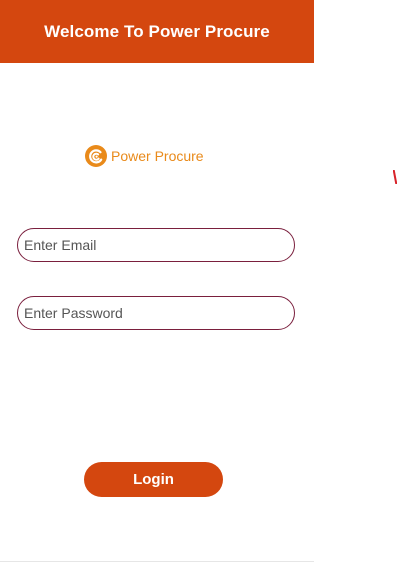 This screenshot has width=400, height=563. Describe the element at coordinates (156, 313) in the screenshot. I see `password-input` at that location.